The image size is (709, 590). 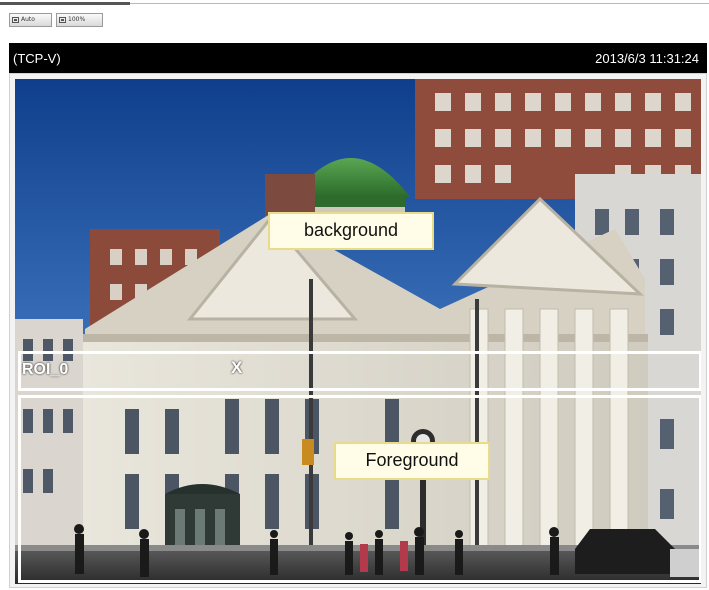 I want to click on zoom-auto-label: Auto, so click(x=28, y=19).